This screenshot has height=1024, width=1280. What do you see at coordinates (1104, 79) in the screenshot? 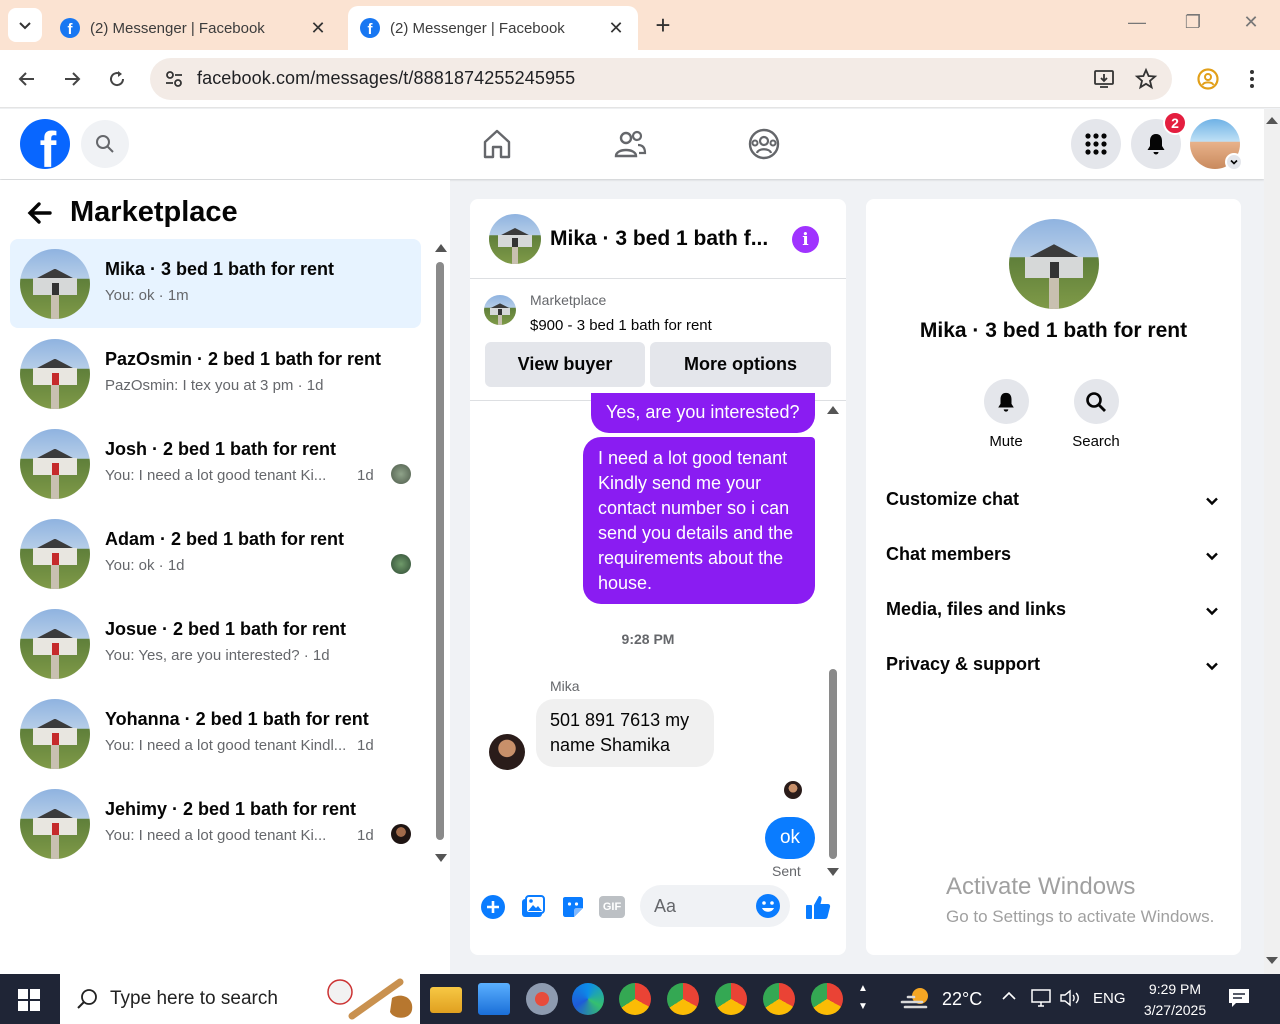
I see `install-app-icon` at bounding box center [1104, 79].